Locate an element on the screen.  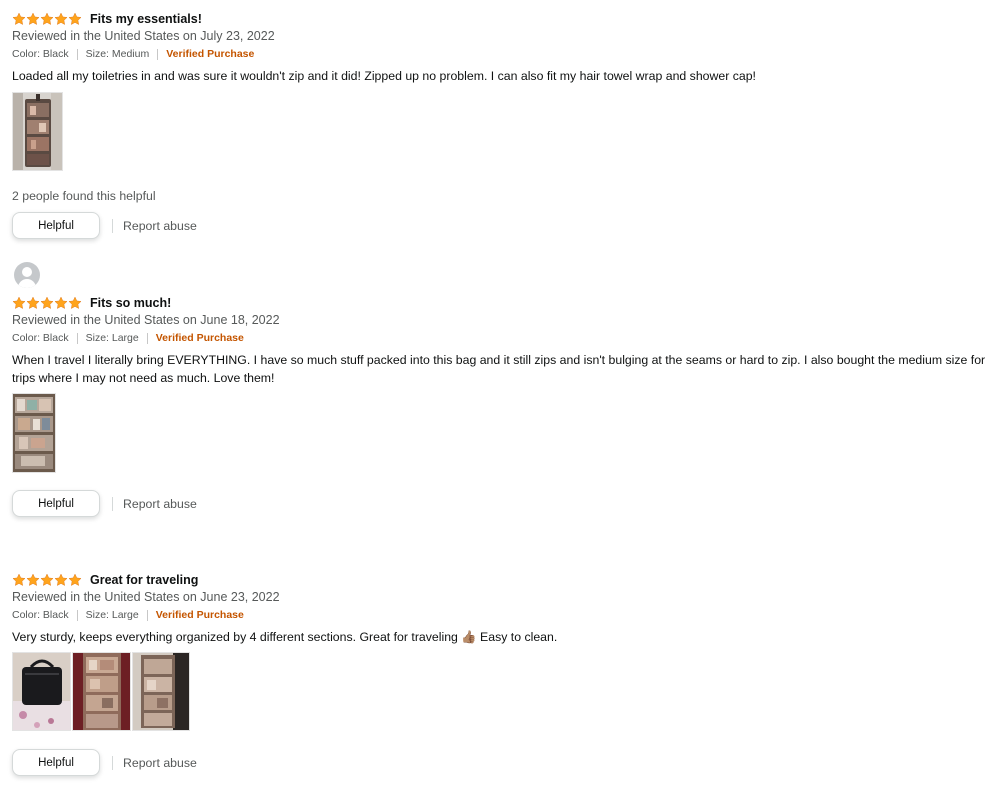
toiletry-bag-photo is located at coordinates (37, 131).